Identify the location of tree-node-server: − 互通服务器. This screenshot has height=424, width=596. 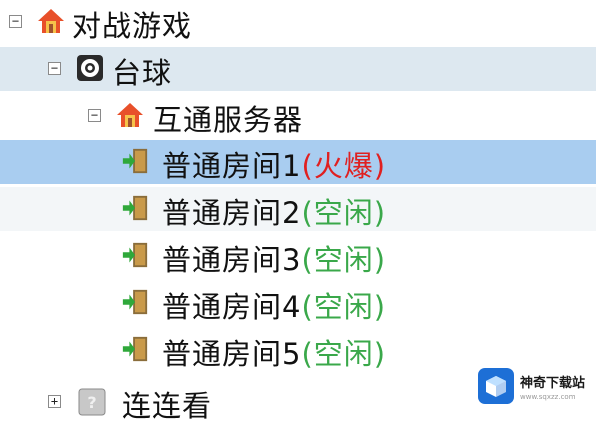
(298, 116).